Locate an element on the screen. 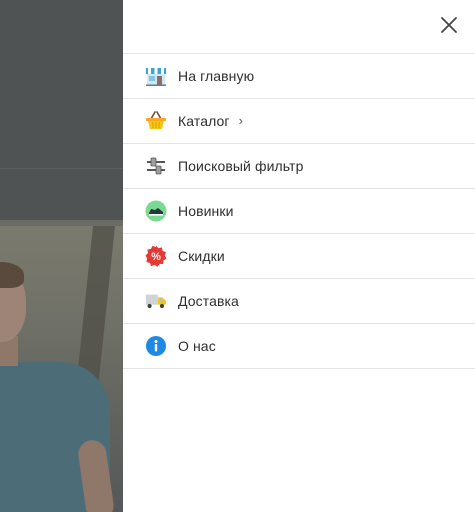  menu-item-label: Новинки is located at coordinates (206, 211).